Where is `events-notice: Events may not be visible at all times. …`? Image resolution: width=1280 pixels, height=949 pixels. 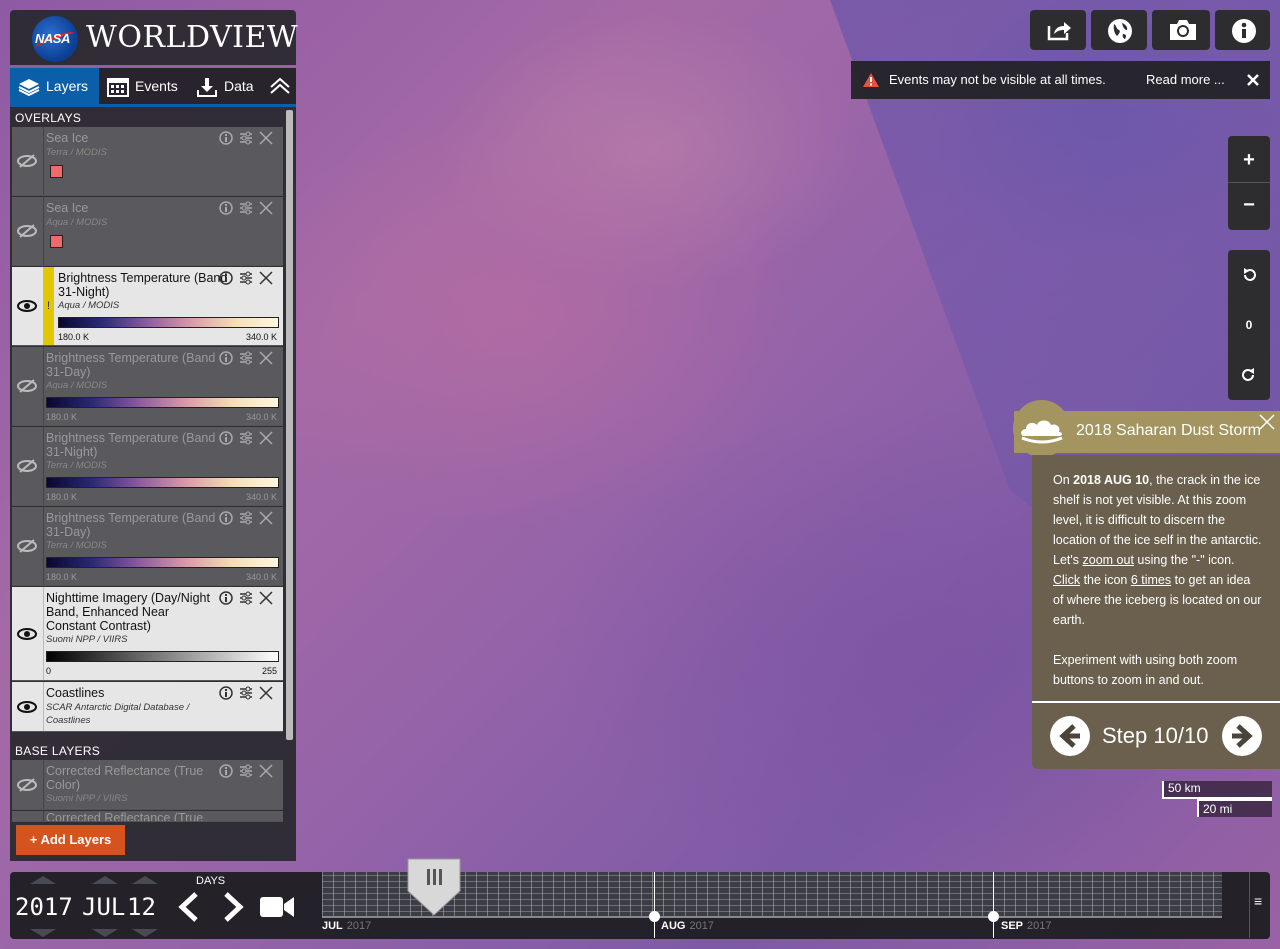
events-notice: Events may not be visible at all times. … is located at coordinates (1060, 80).